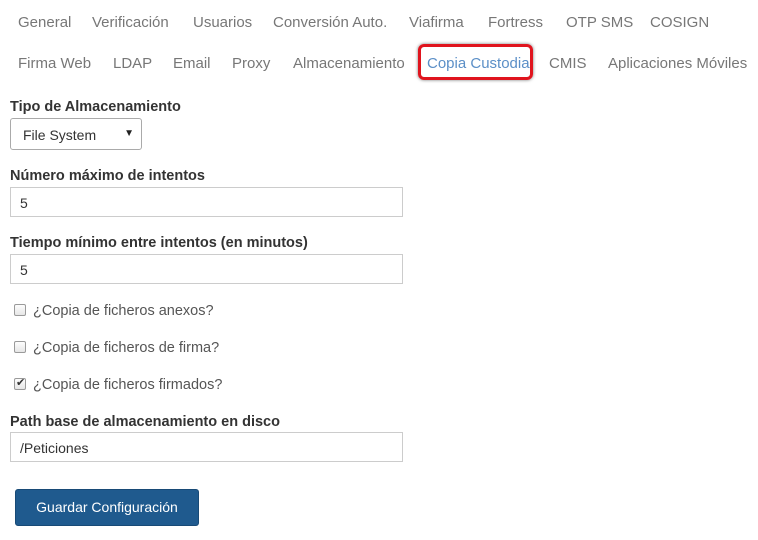 The height and width of the screenshot is (540, 758). What do you see at coordinates (475, 62) in the screenshot?
I see `active-tab-highlight` at bounding box center [475, 62].